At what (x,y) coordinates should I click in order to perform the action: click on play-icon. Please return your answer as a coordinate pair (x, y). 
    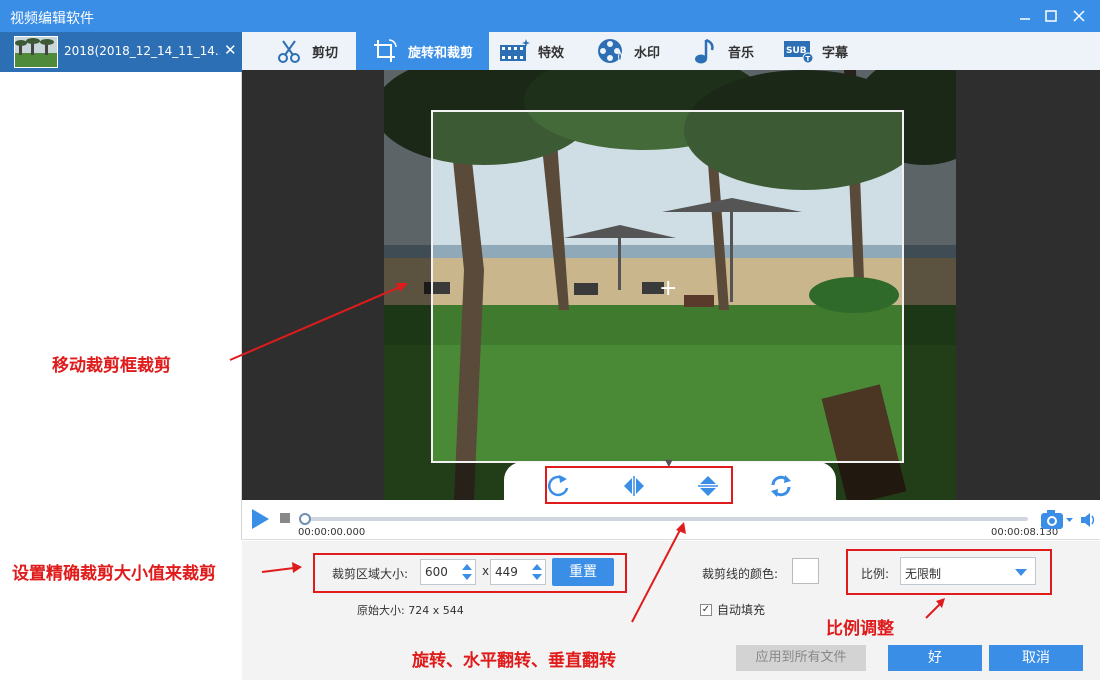
    Looking at the image, I should click on (260, 519).